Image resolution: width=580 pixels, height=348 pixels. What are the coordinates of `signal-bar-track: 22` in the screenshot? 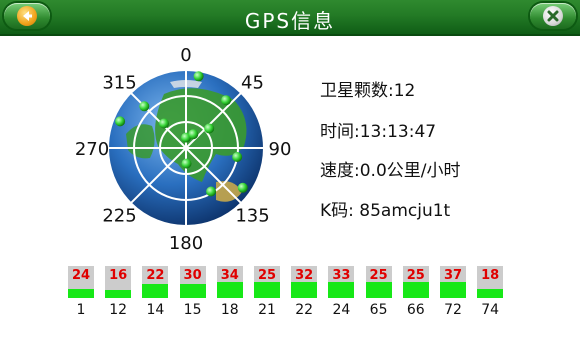 It's located at (155, 282).